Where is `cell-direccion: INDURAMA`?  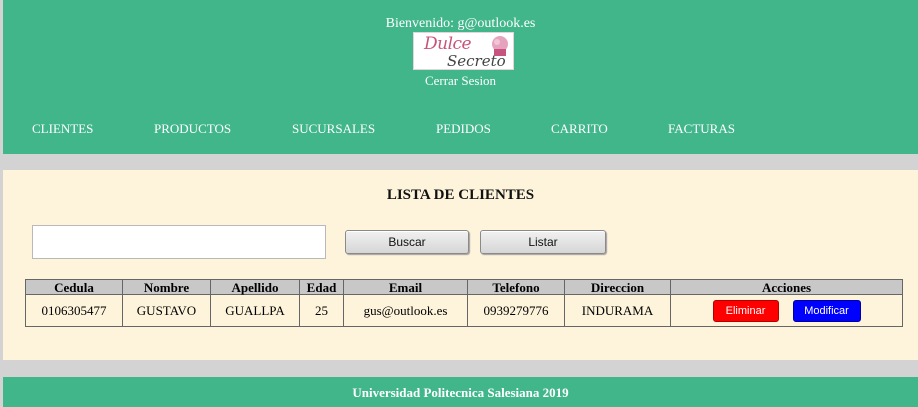 cell-direccion: INDURAMA is located at coordinates (617, 310).